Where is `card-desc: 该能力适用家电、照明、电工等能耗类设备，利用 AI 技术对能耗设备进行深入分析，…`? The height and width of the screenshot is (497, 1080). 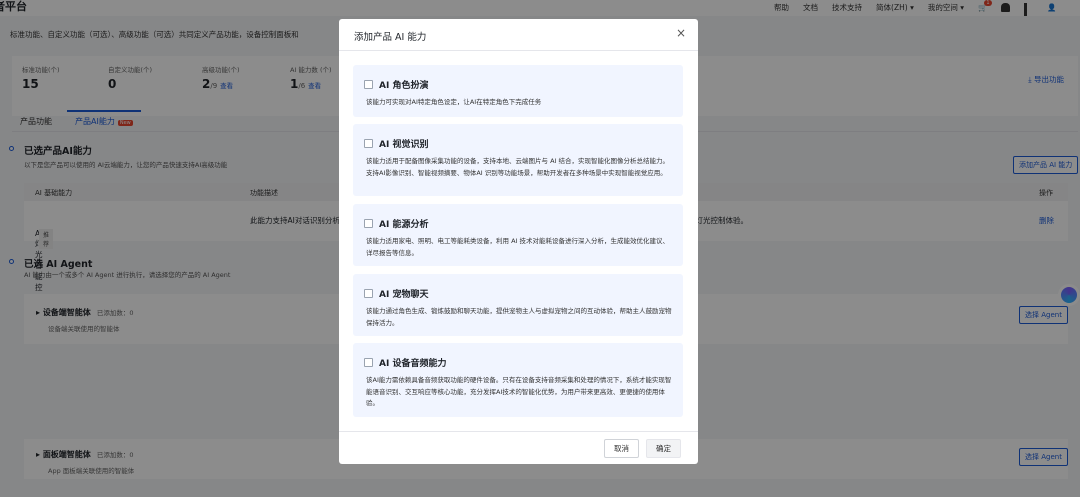 card-desc: 该能力适用家电、照明、电工等能耗类设备，利用 AI 技术对能耗设备进行深入分析，… is located at coordinates (517, 247).